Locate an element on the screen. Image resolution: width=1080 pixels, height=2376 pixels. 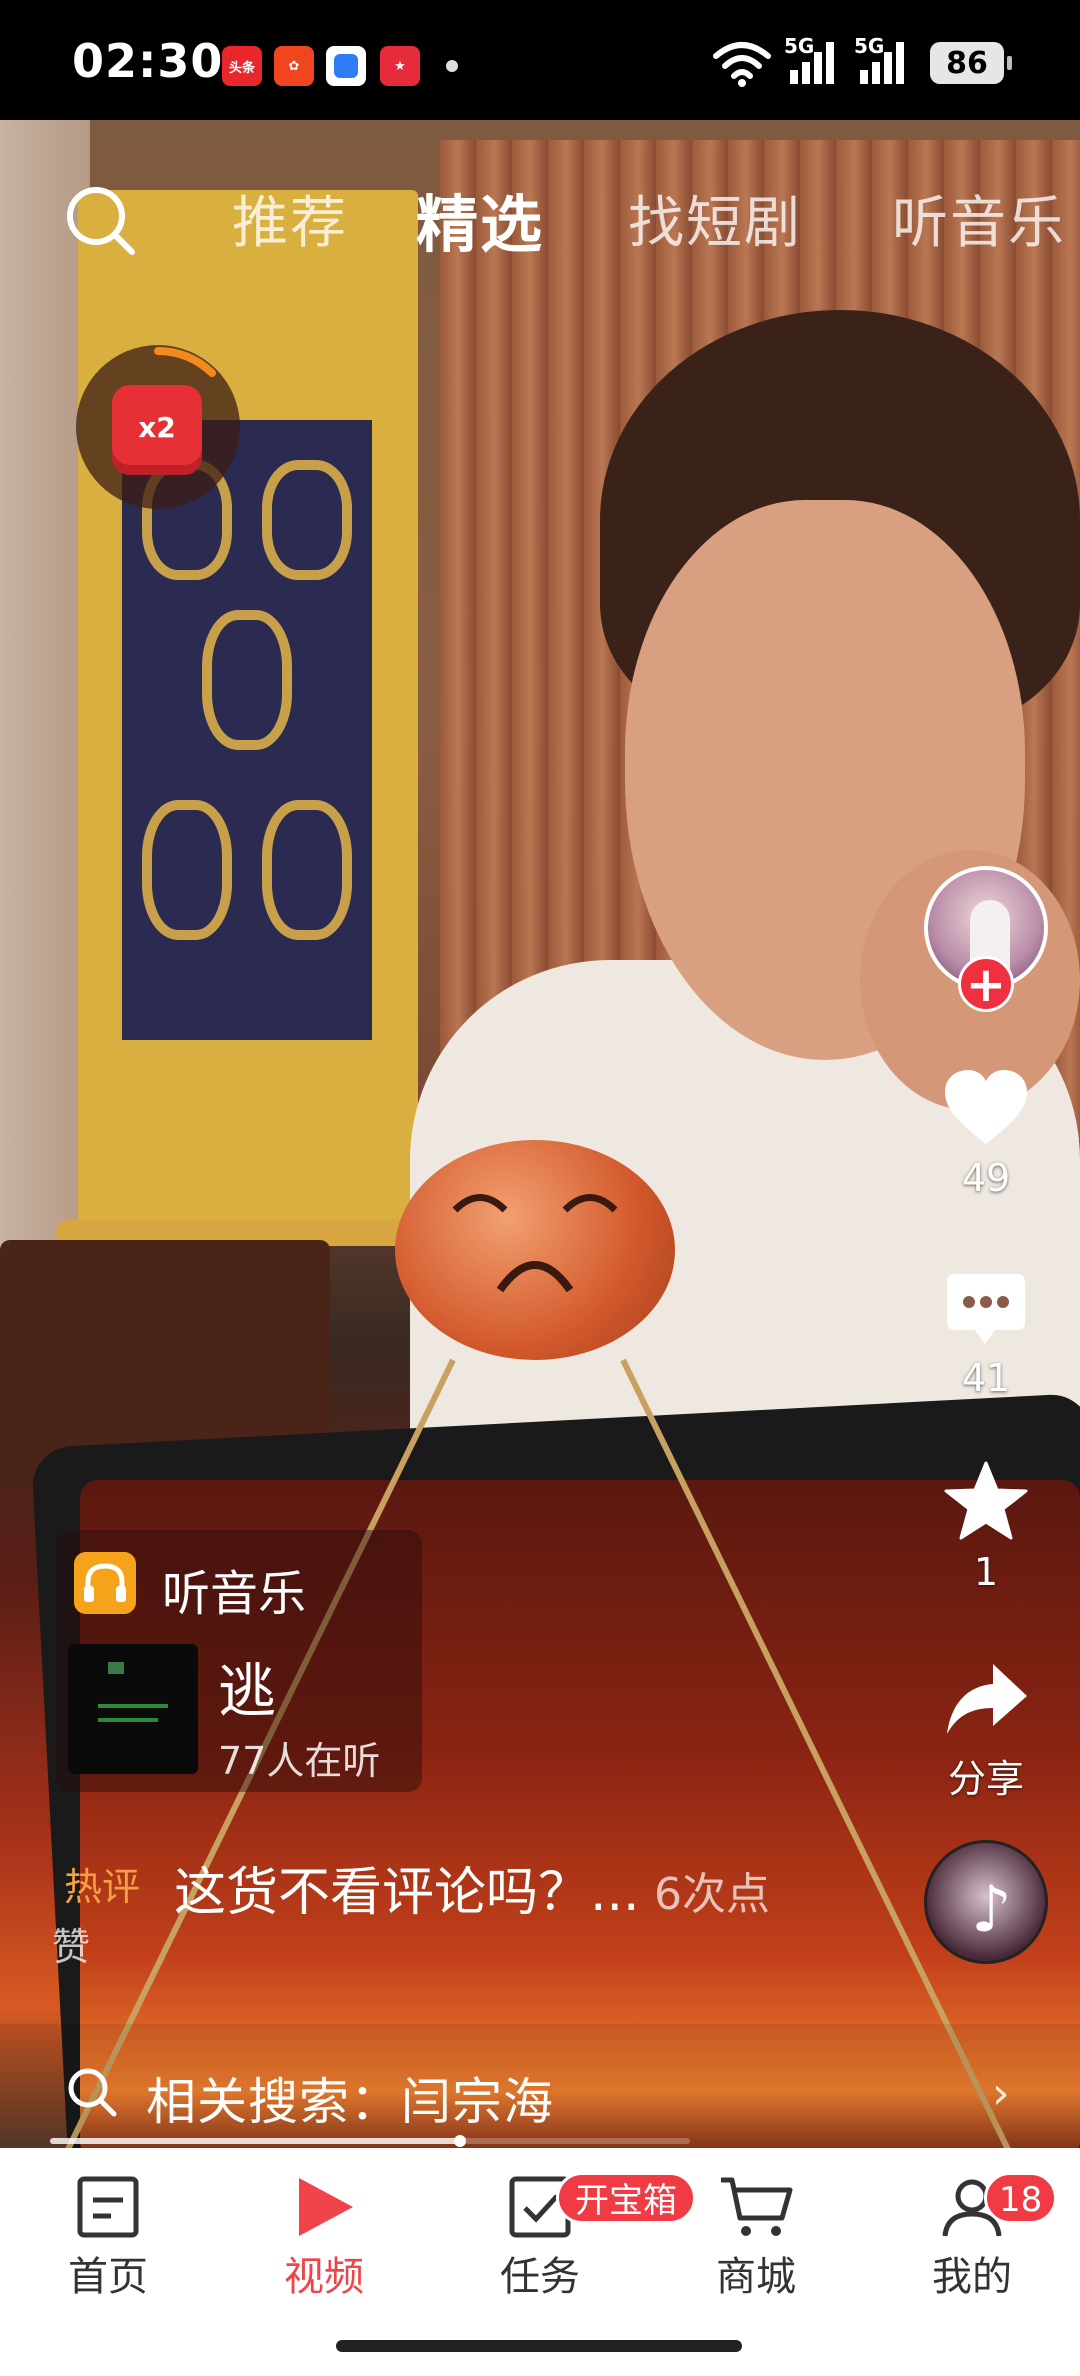
nav-tasks-label: 任务 is located at coordinates (540, 2277).